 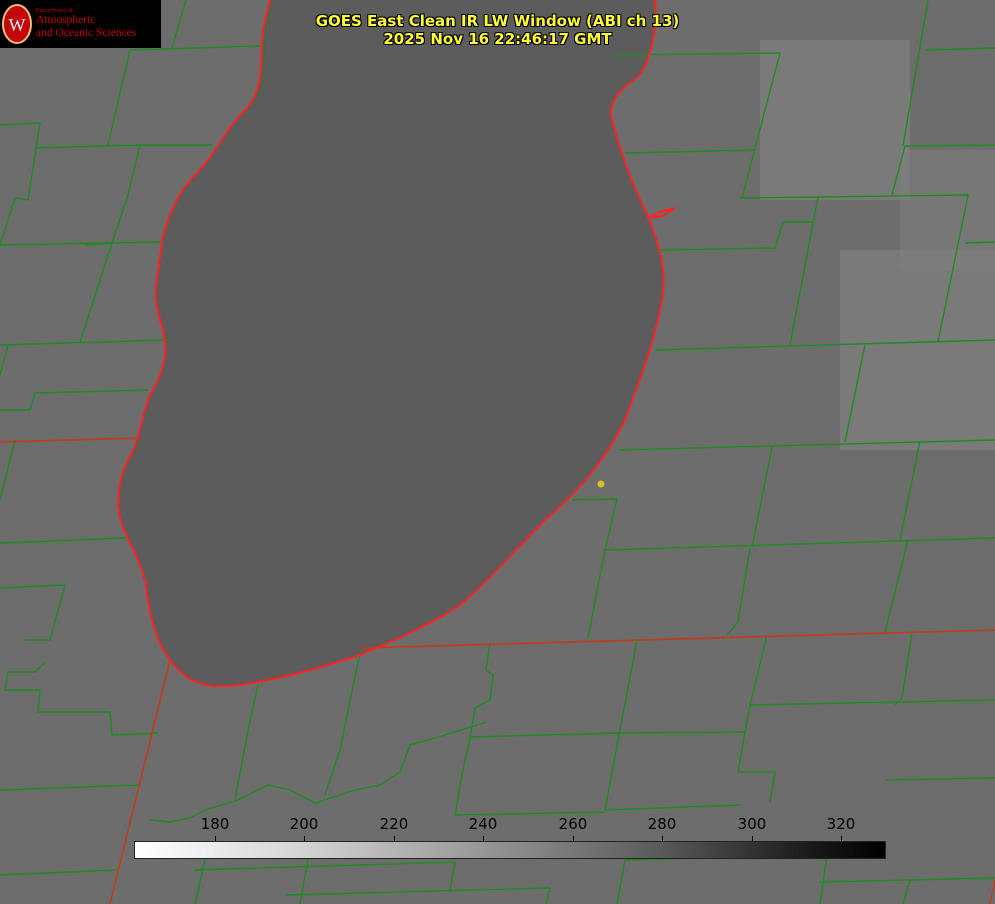 What do you see at coordinates (662, 824) in the screenshot?
I see `colorbar-tick: 280` at bounding box center [662, 824].